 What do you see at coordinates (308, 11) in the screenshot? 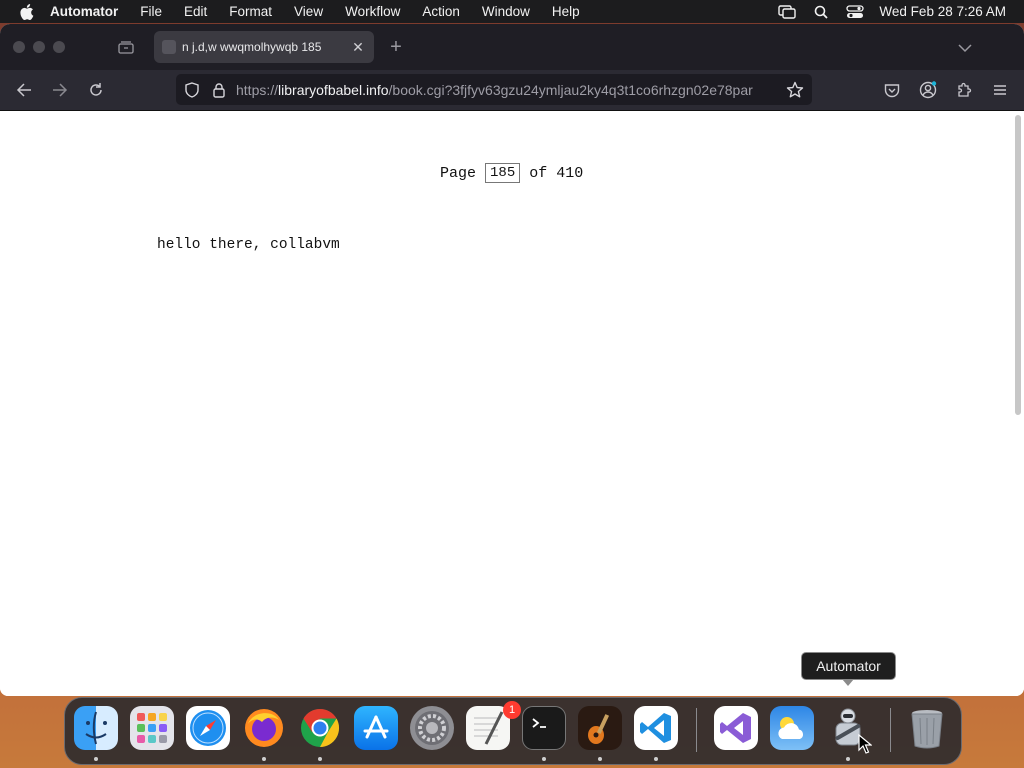
I see `menu-view: View` at bounding box center [308, 11].